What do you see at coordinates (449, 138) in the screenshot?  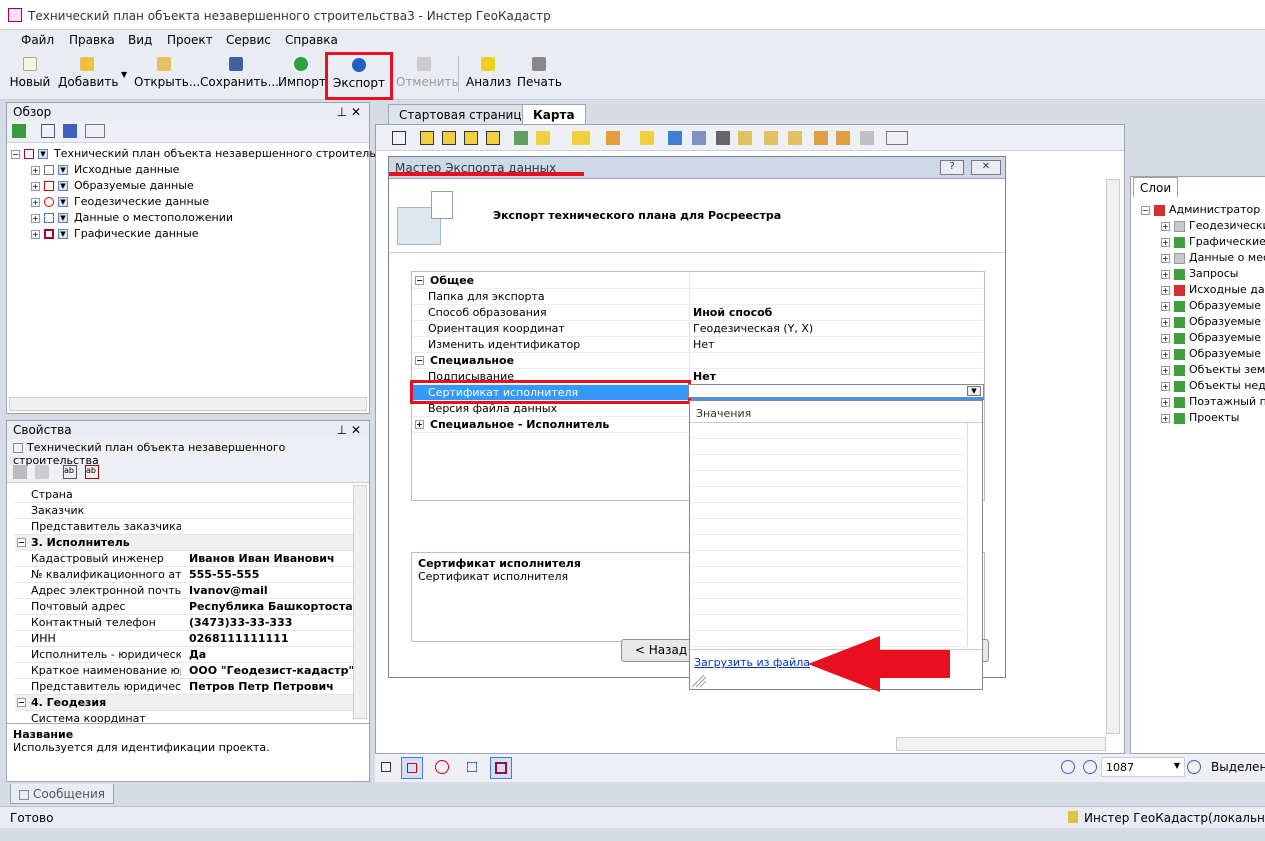 I see `select-area-icon` at bounding box center [449, 138].